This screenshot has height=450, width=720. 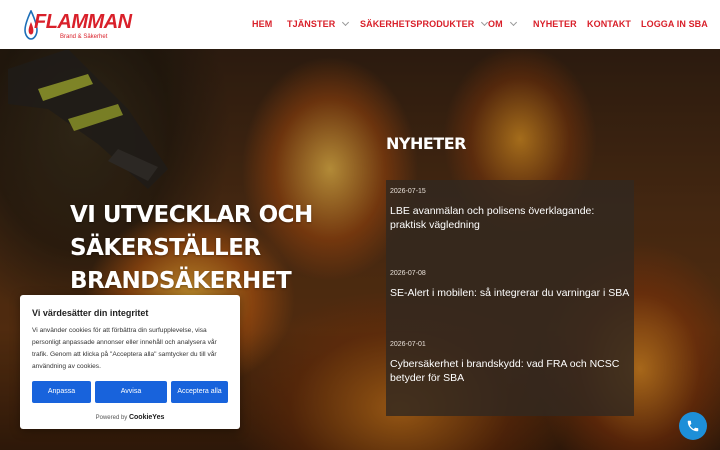 What do you see at coordinates (311, 24) in the screenshot?
I see `nav-label: TJÄNSTER` at bounding box center [311, 24].